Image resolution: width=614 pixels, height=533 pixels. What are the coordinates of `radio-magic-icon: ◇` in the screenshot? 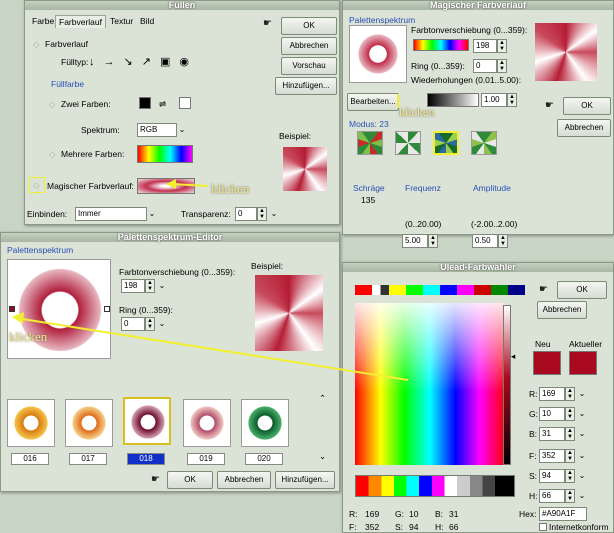 It's located at (36, 185).